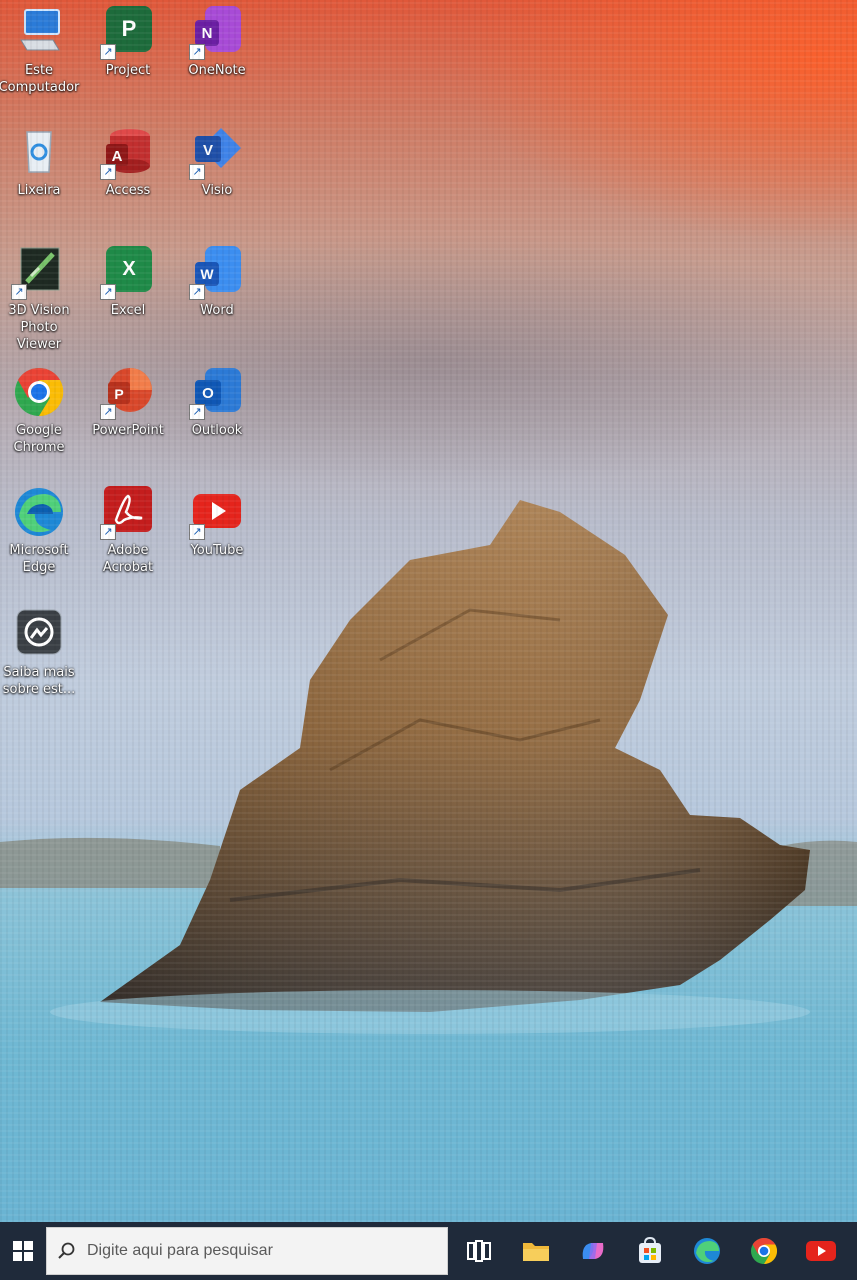 The height and width of the screenshot is (1280, 857). I want to click on desktop-icon-outlook: O ↗ Outlook, so click(217, 402).